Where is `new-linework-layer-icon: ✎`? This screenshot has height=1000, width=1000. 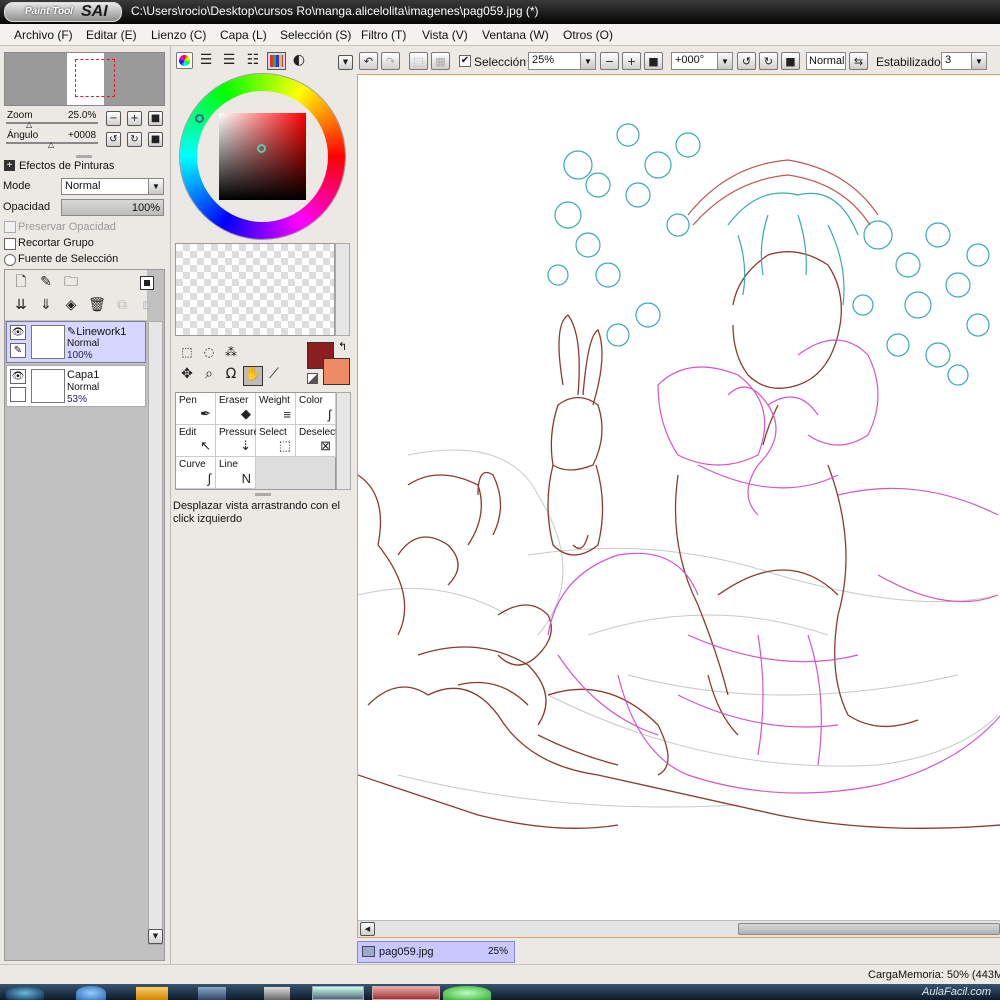 new-linework-layer-icon: ✎ is located at coordinates (46, 283).